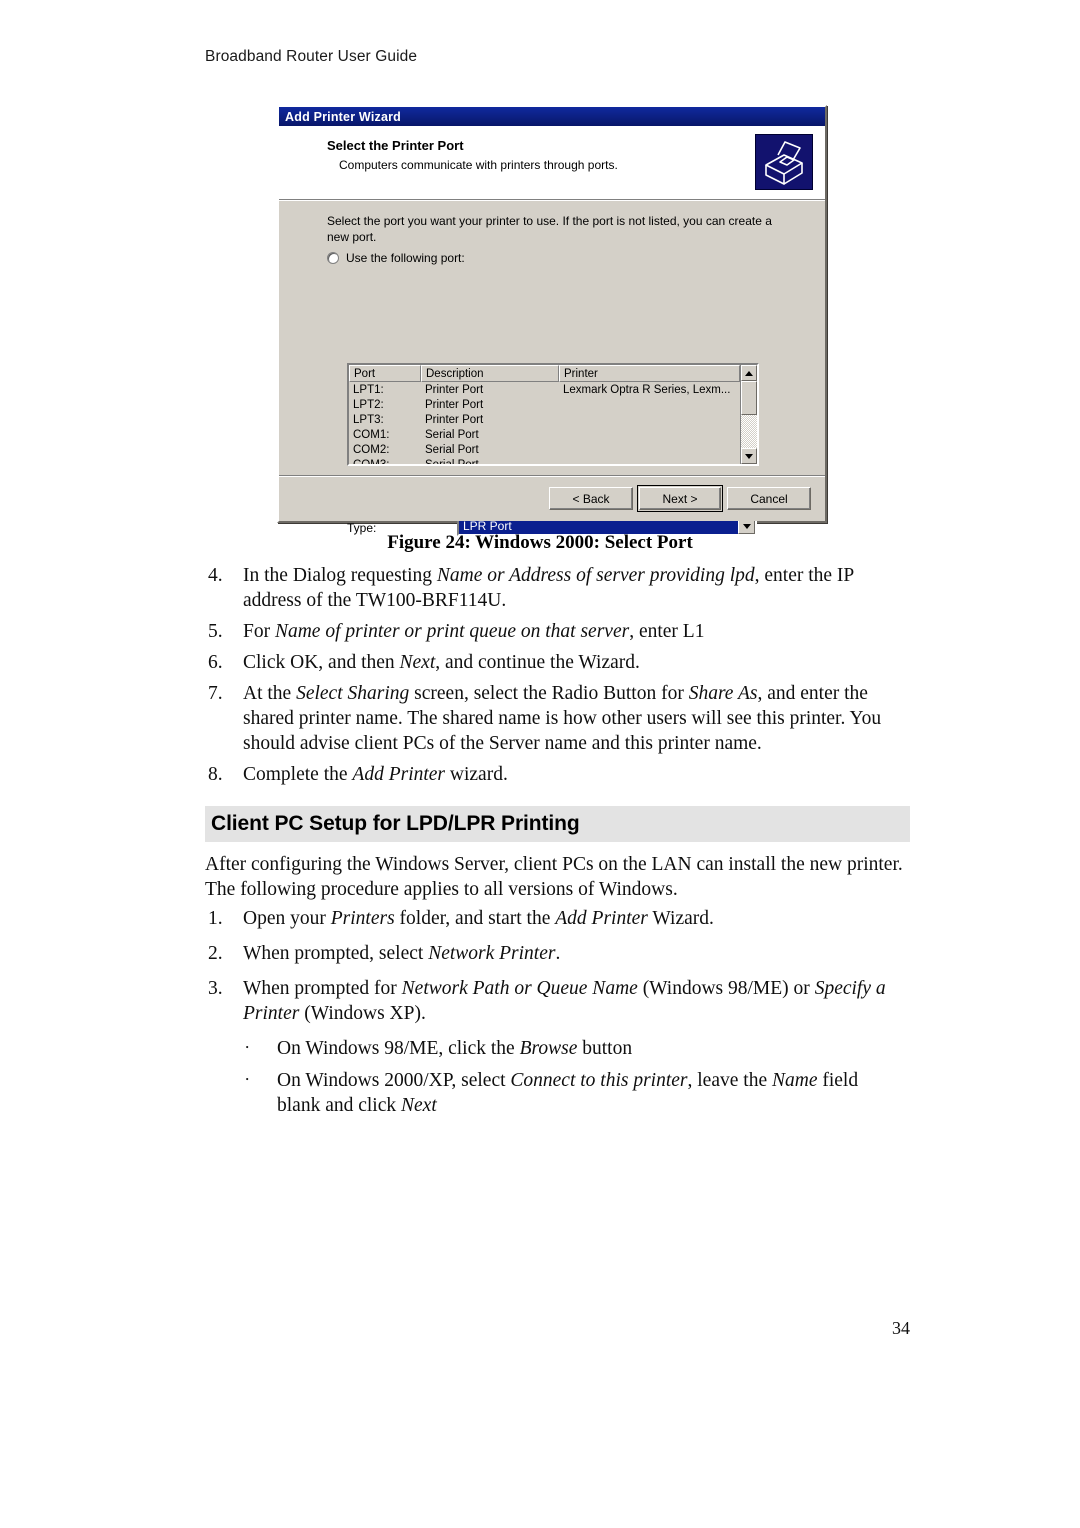  I want to click on next-button: Next >, so click(680, 498).